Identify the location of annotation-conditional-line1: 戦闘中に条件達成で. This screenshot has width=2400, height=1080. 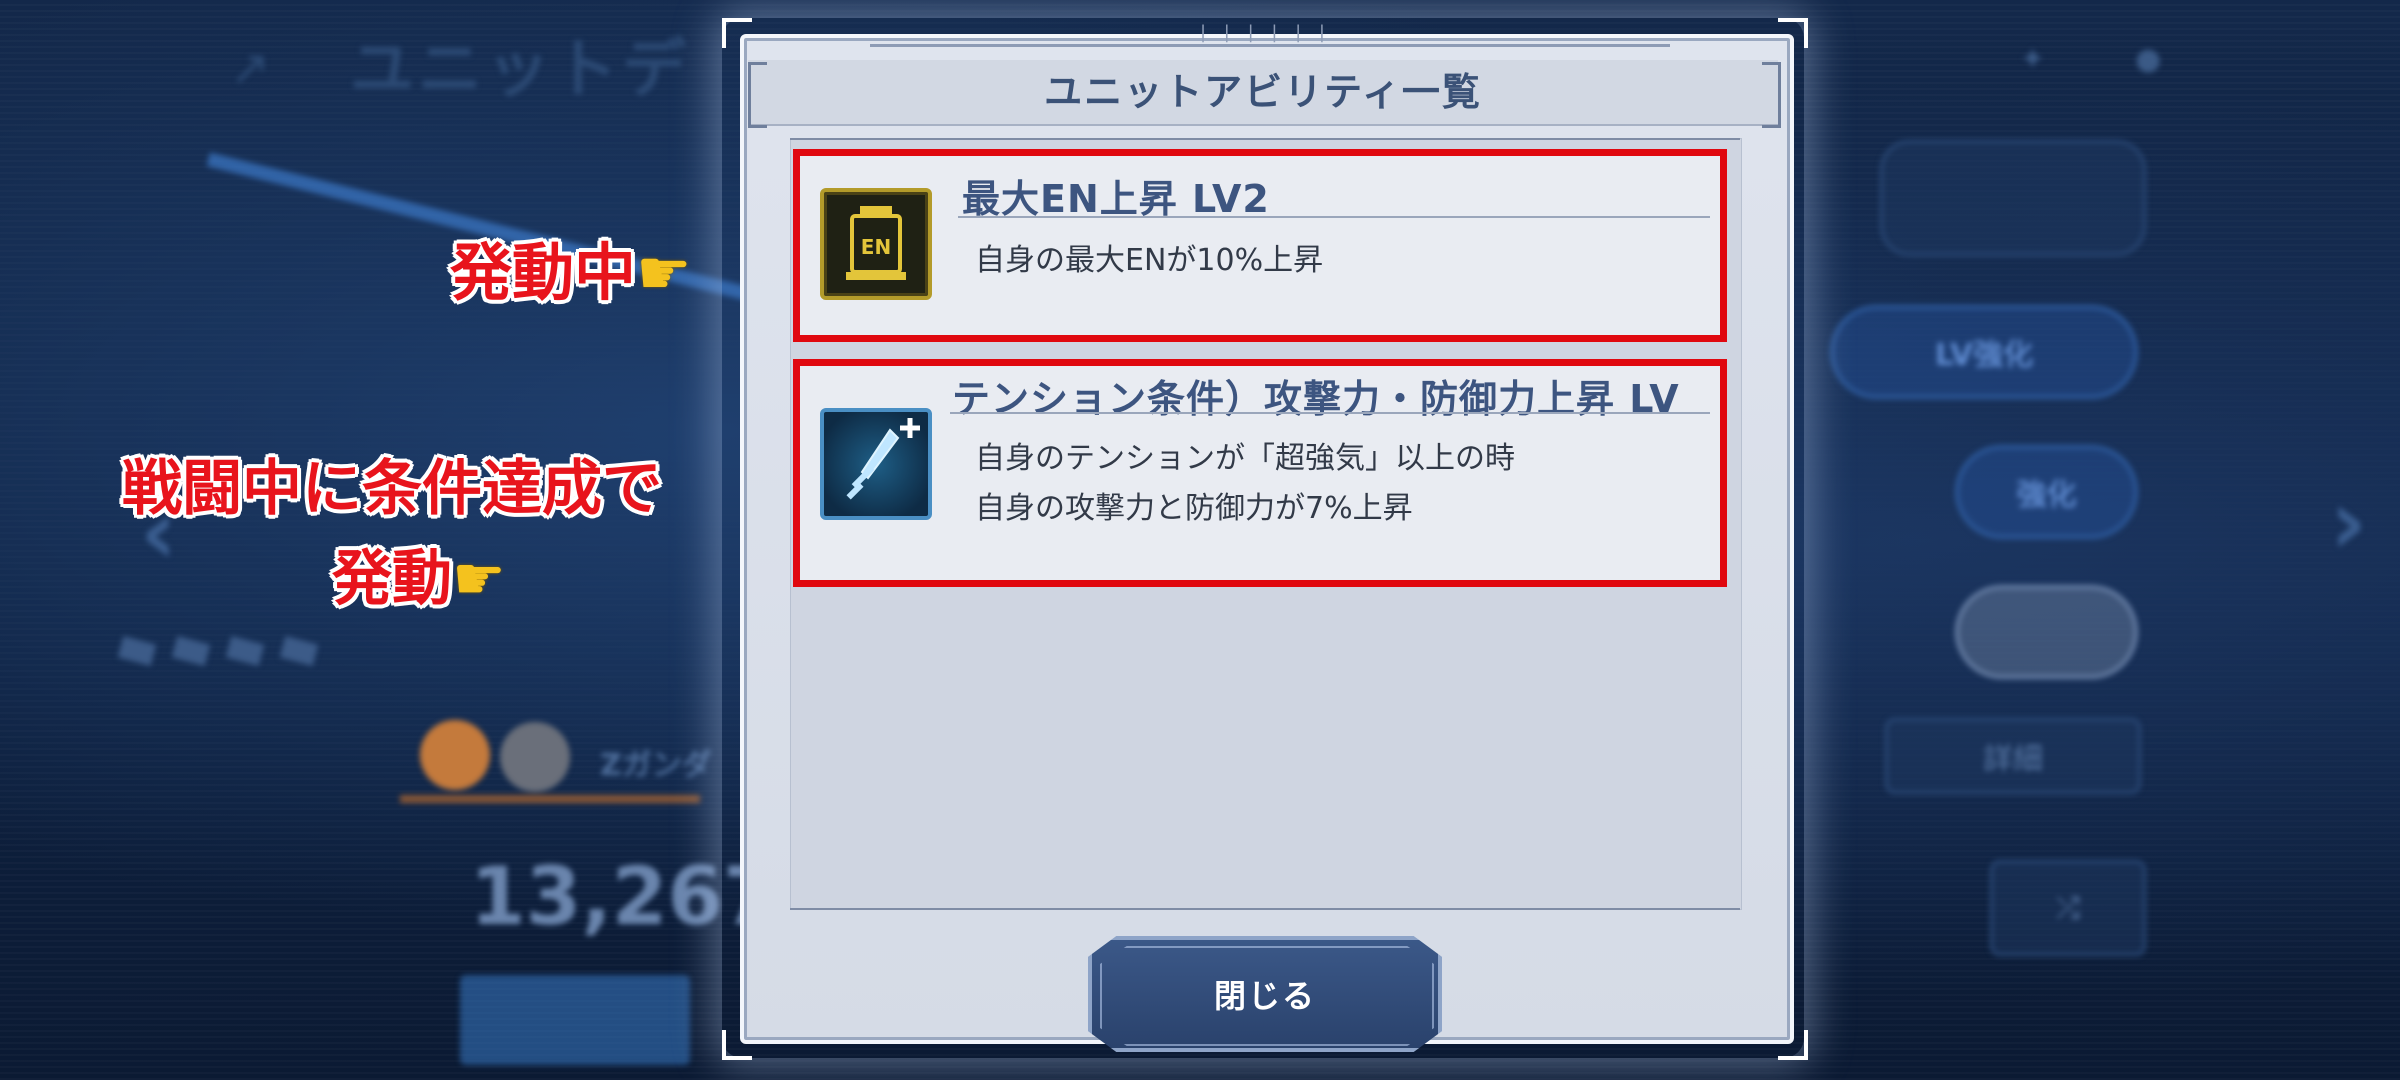
(392, 489).